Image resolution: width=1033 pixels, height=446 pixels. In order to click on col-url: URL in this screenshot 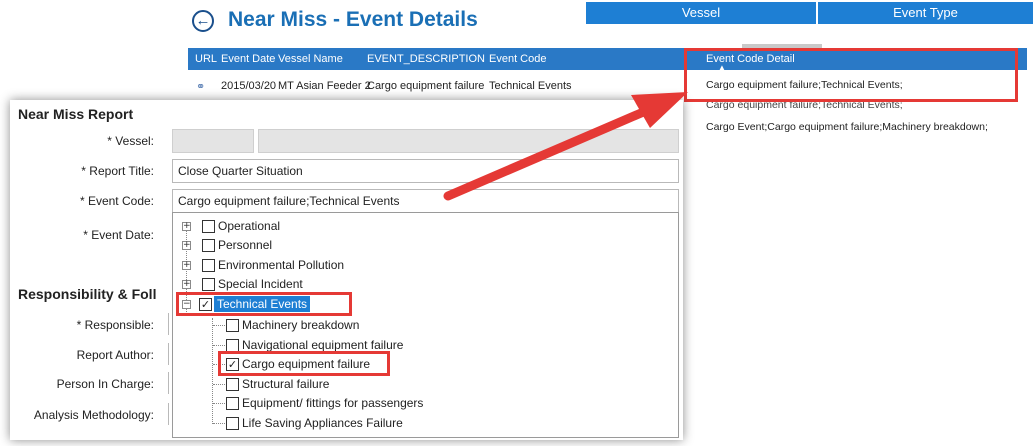, I will do `click(206, 59)`.